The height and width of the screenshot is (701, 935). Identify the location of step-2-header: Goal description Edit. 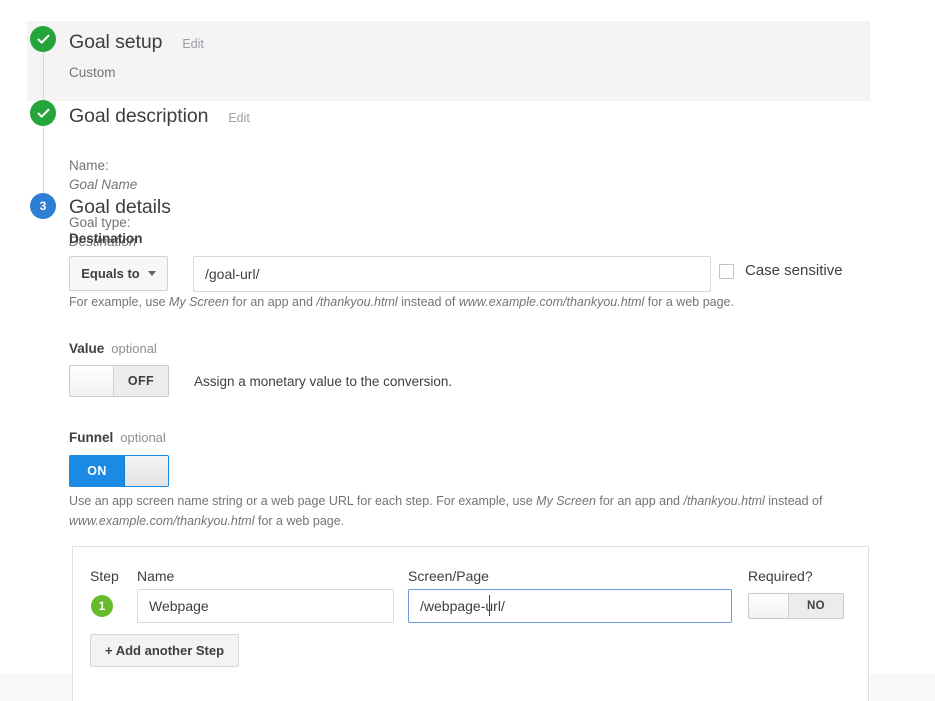
(159, 116).